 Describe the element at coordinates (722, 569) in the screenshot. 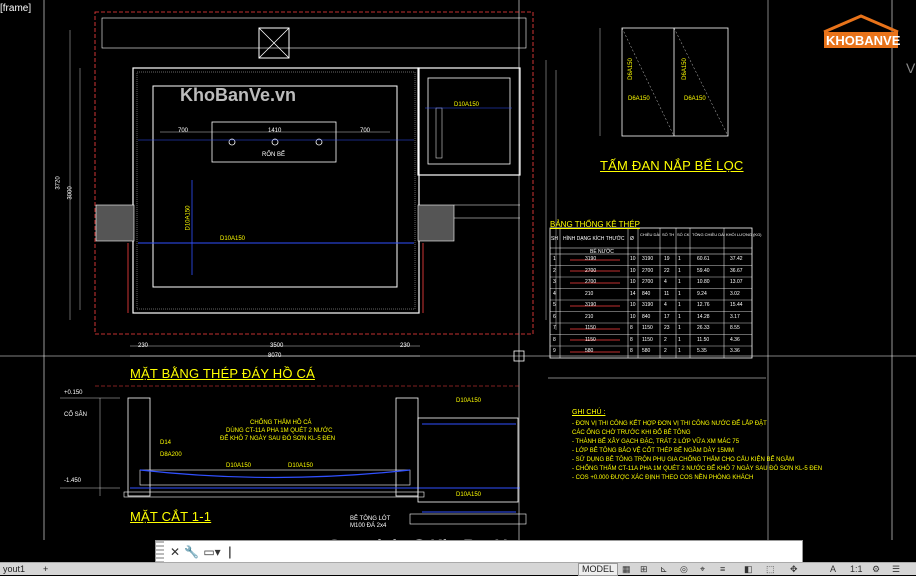

I see `lineweight-icon: ≡` at that location.